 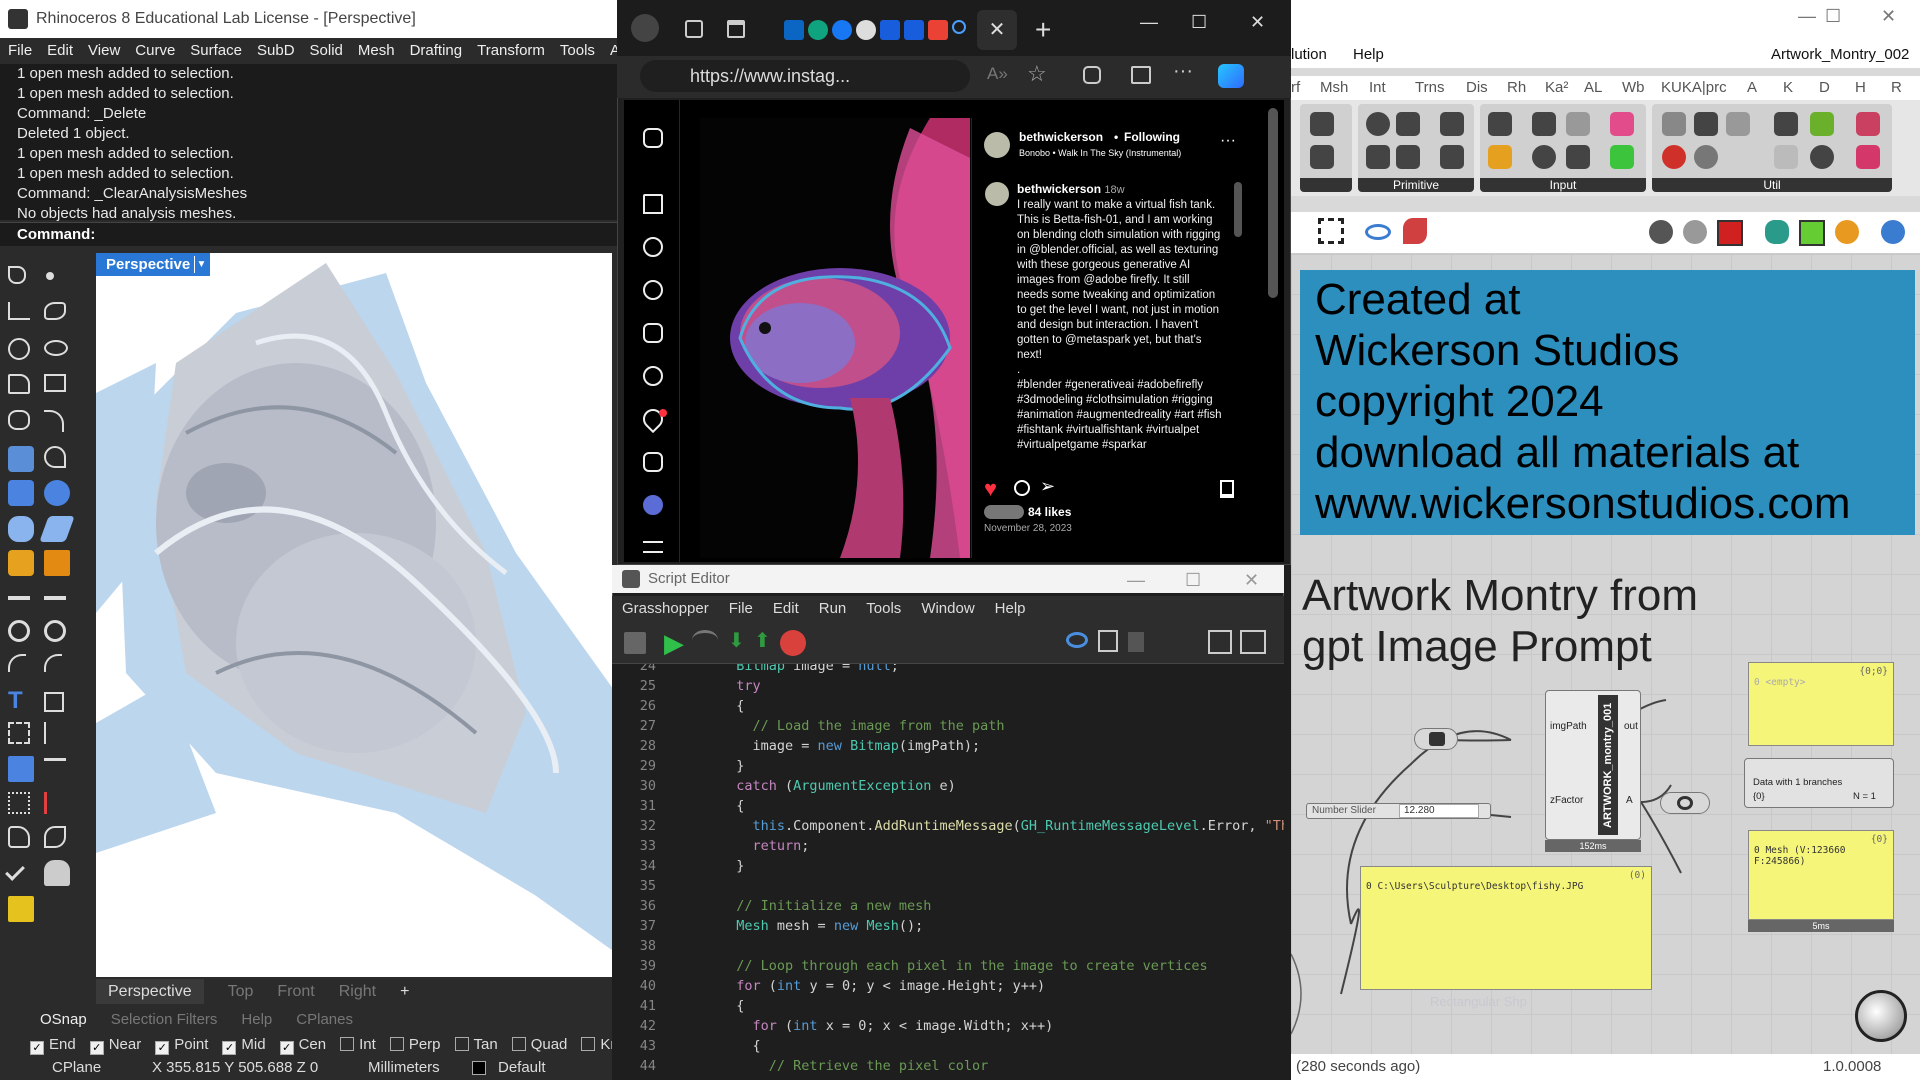 What do you see at coordinates (1544, 157) in the screenshot?
I see `control-knob-icon` at bounding box center [1544, 157].